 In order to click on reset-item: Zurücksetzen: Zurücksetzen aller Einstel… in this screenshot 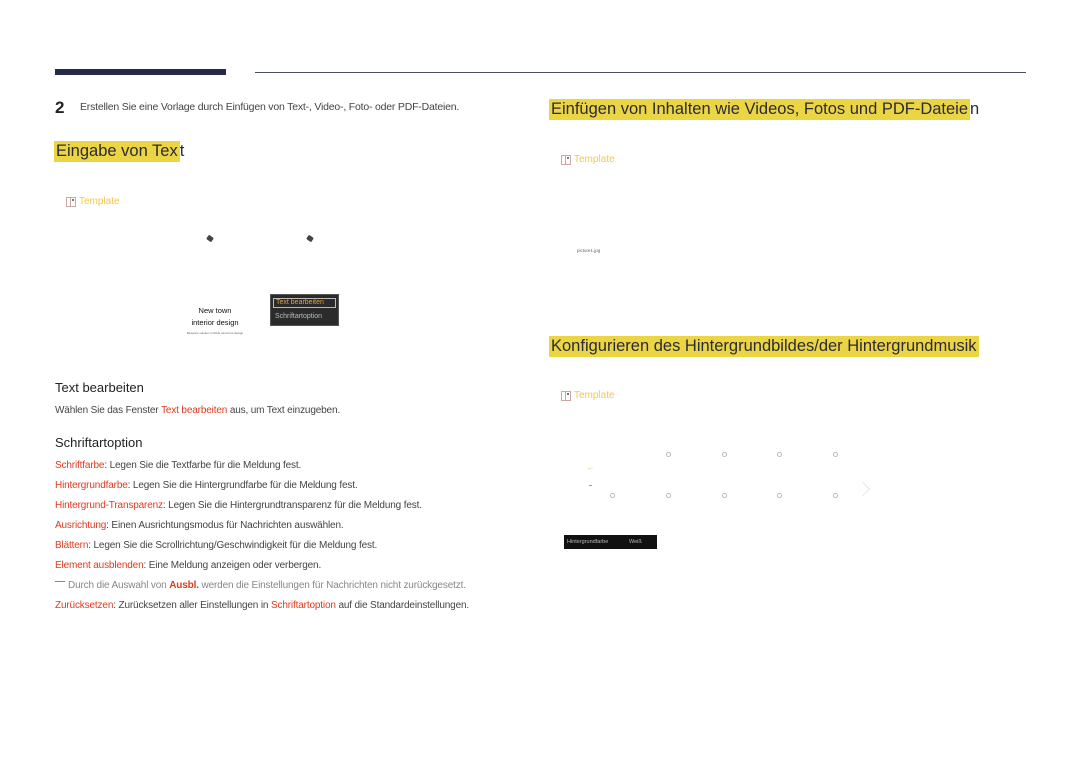, I will do `click(262, 605)`.